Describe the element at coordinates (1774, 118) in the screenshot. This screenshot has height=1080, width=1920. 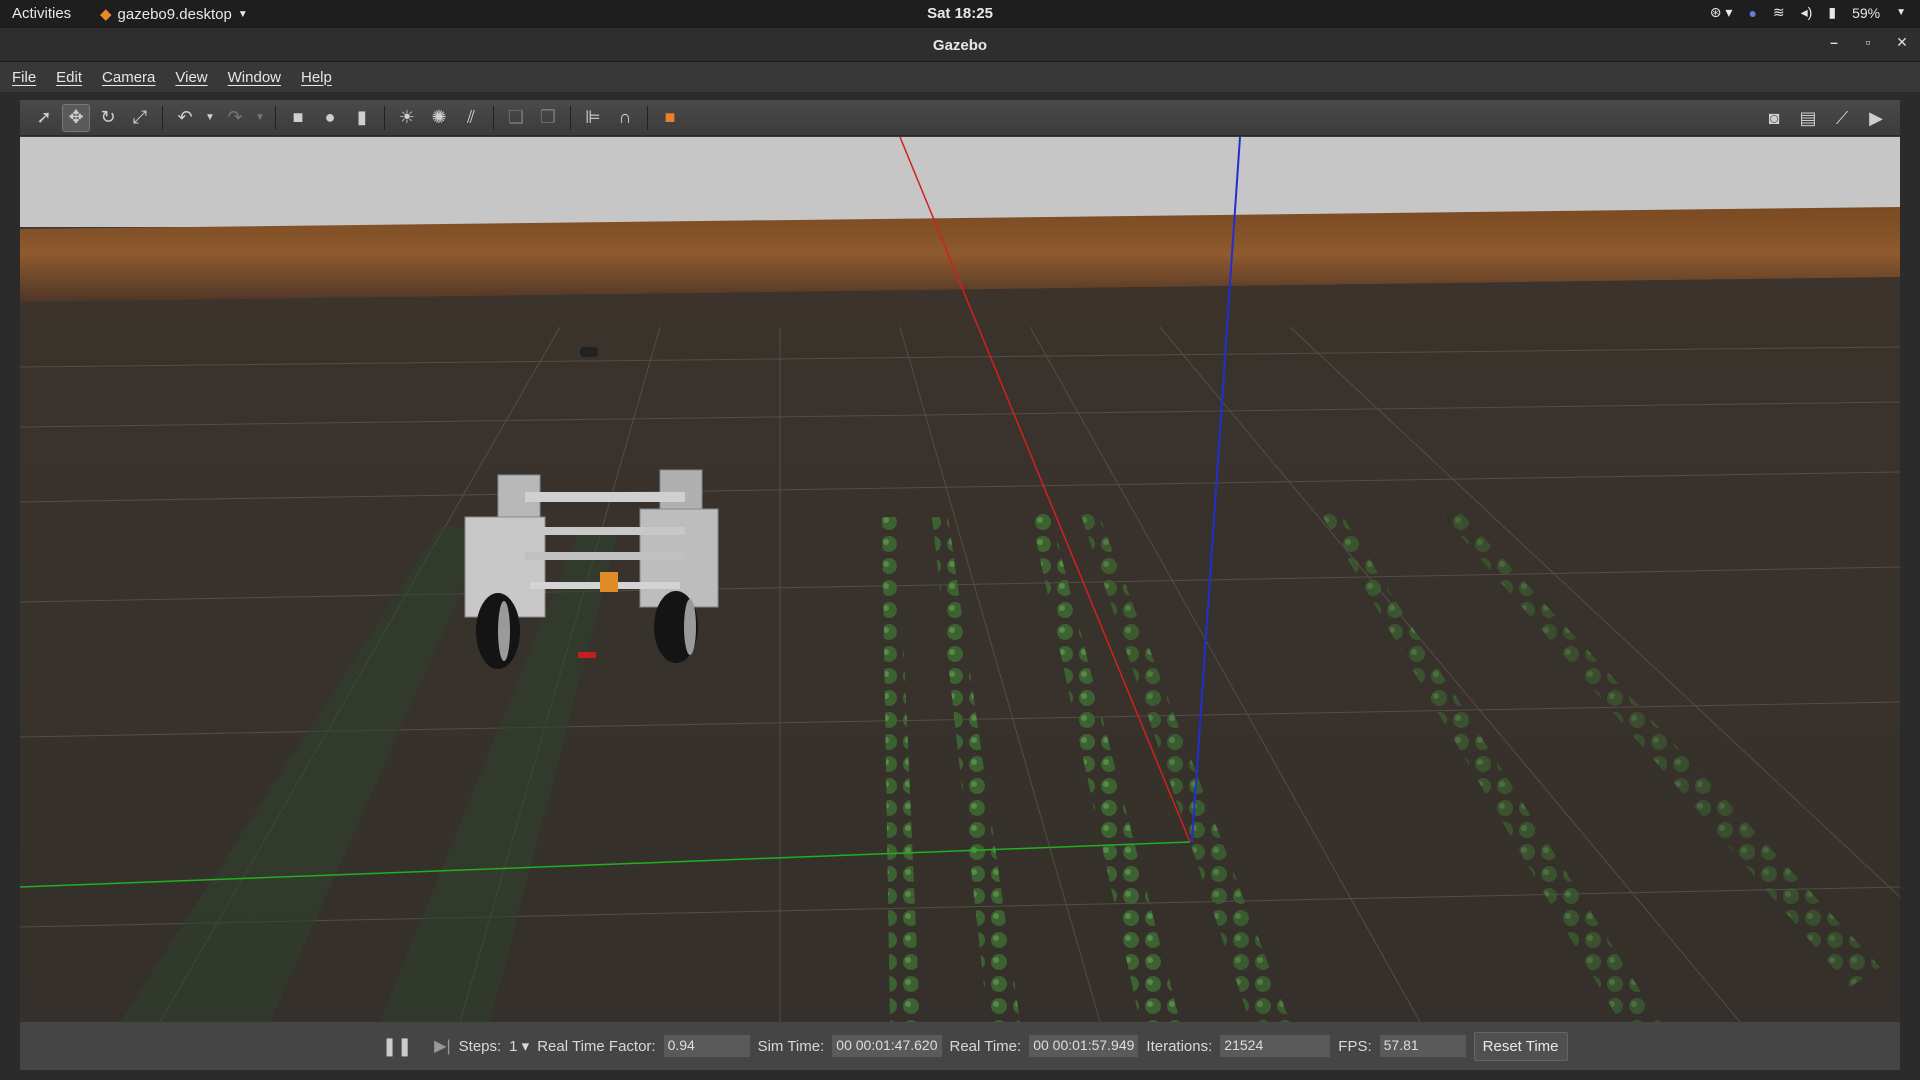
I see `screenshot-icon: ◙` at that location.